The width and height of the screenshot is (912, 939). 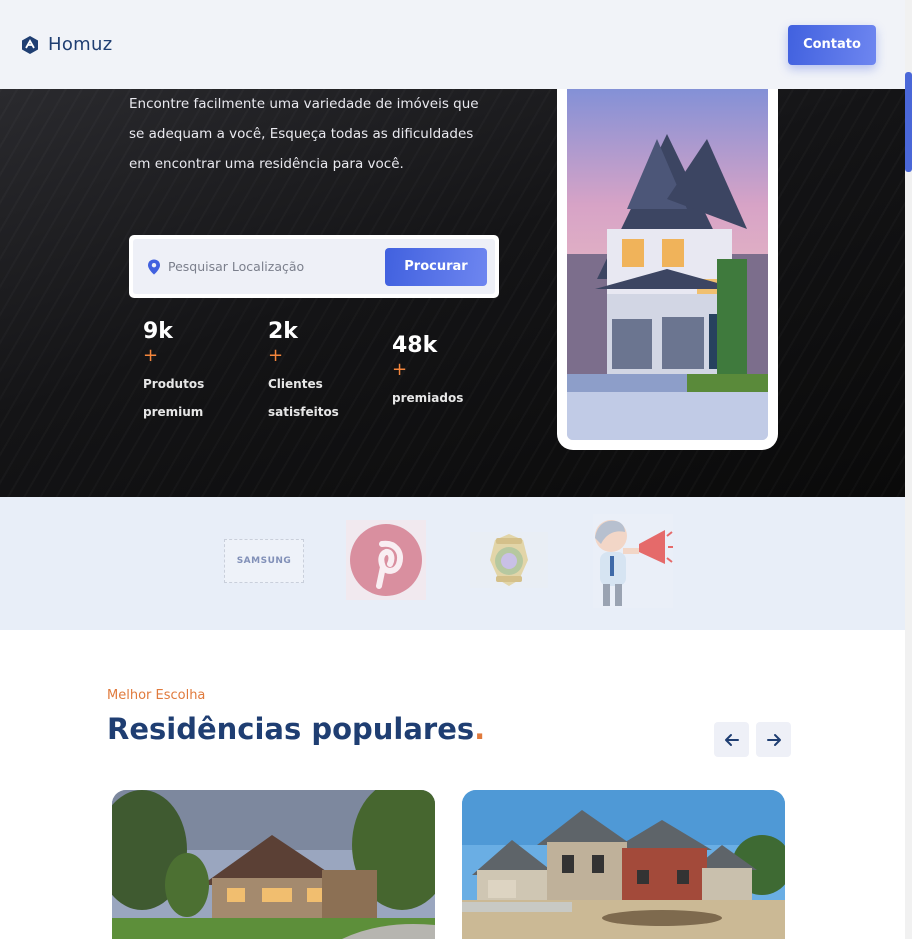 What do you see at coordinates (386, 560) in the screenshot?
I see `pinterest-logo` at bounding box center [386, 560].